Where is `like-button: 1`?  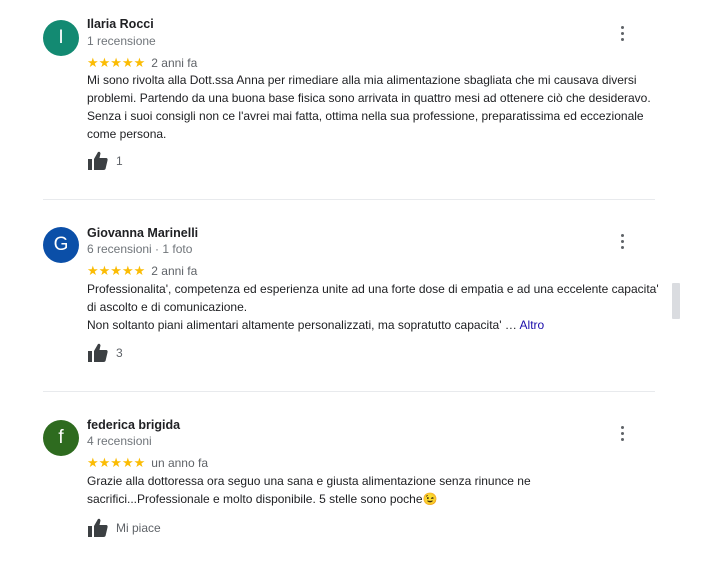 like-button: 1 is located at coordinates (105, 161).